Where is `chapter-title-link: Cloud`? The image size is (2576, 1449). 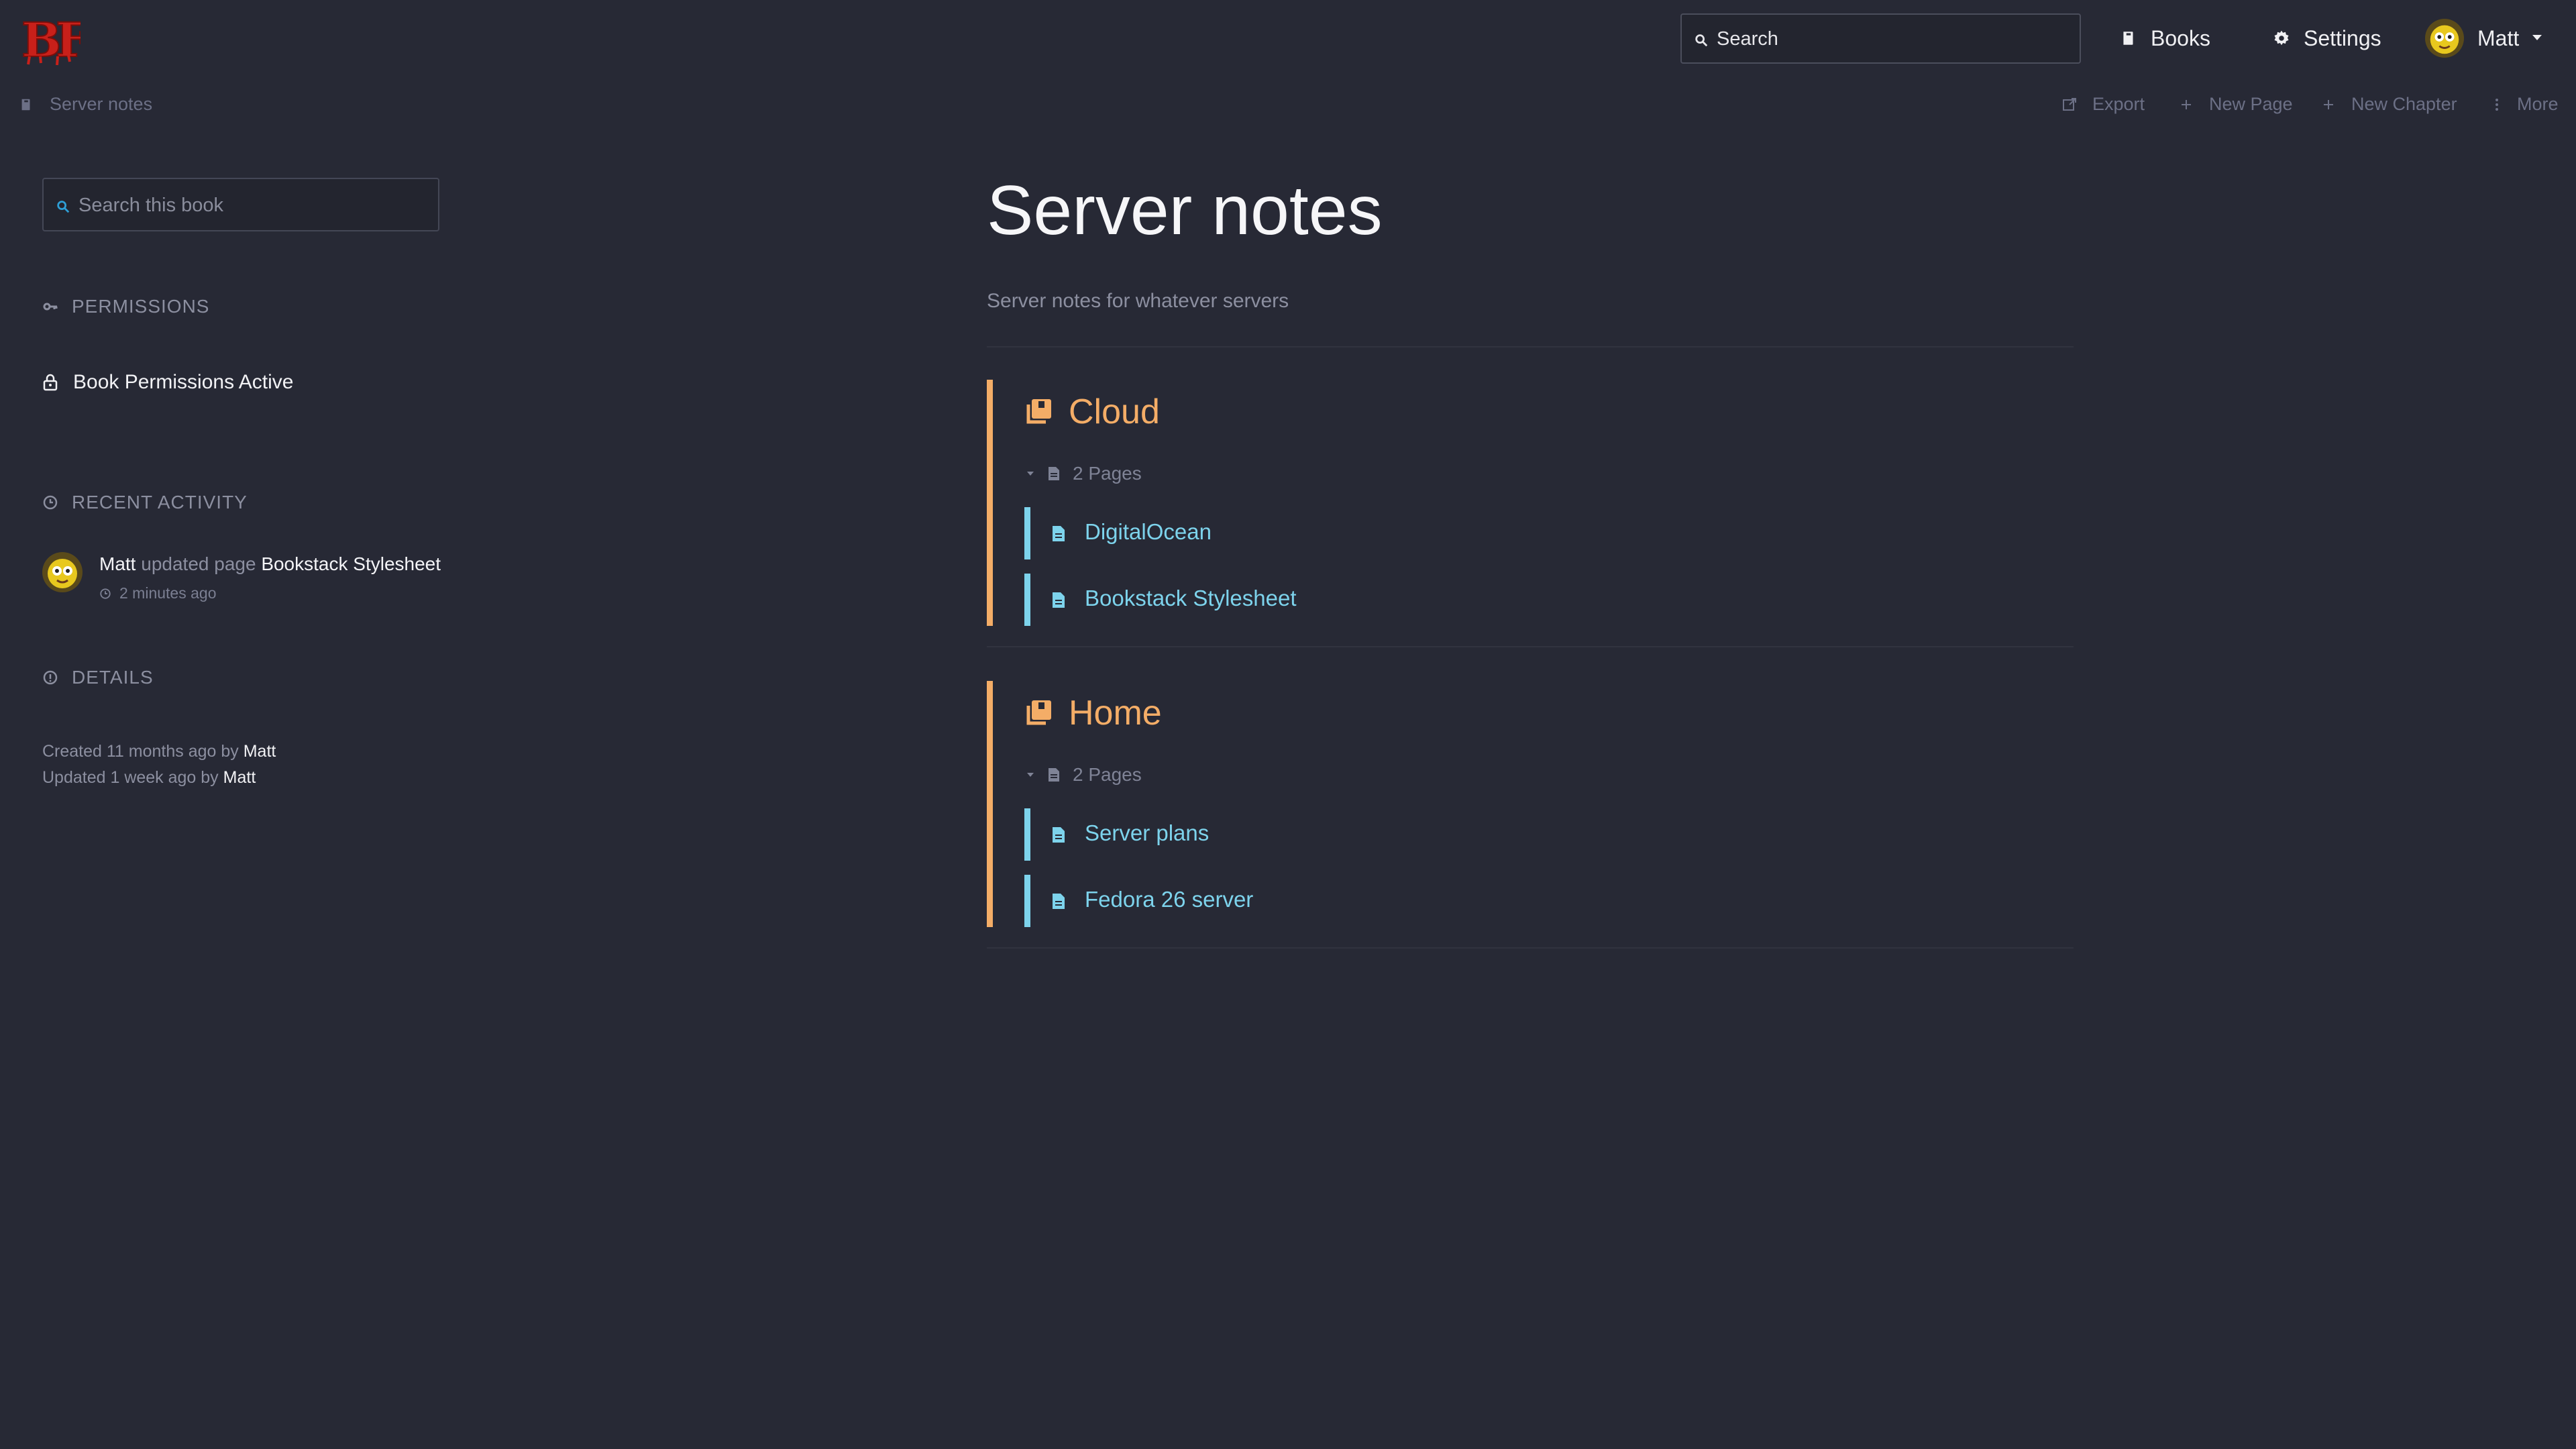
chapter-title-link: Cloud is located at coordinates (1092, 412).